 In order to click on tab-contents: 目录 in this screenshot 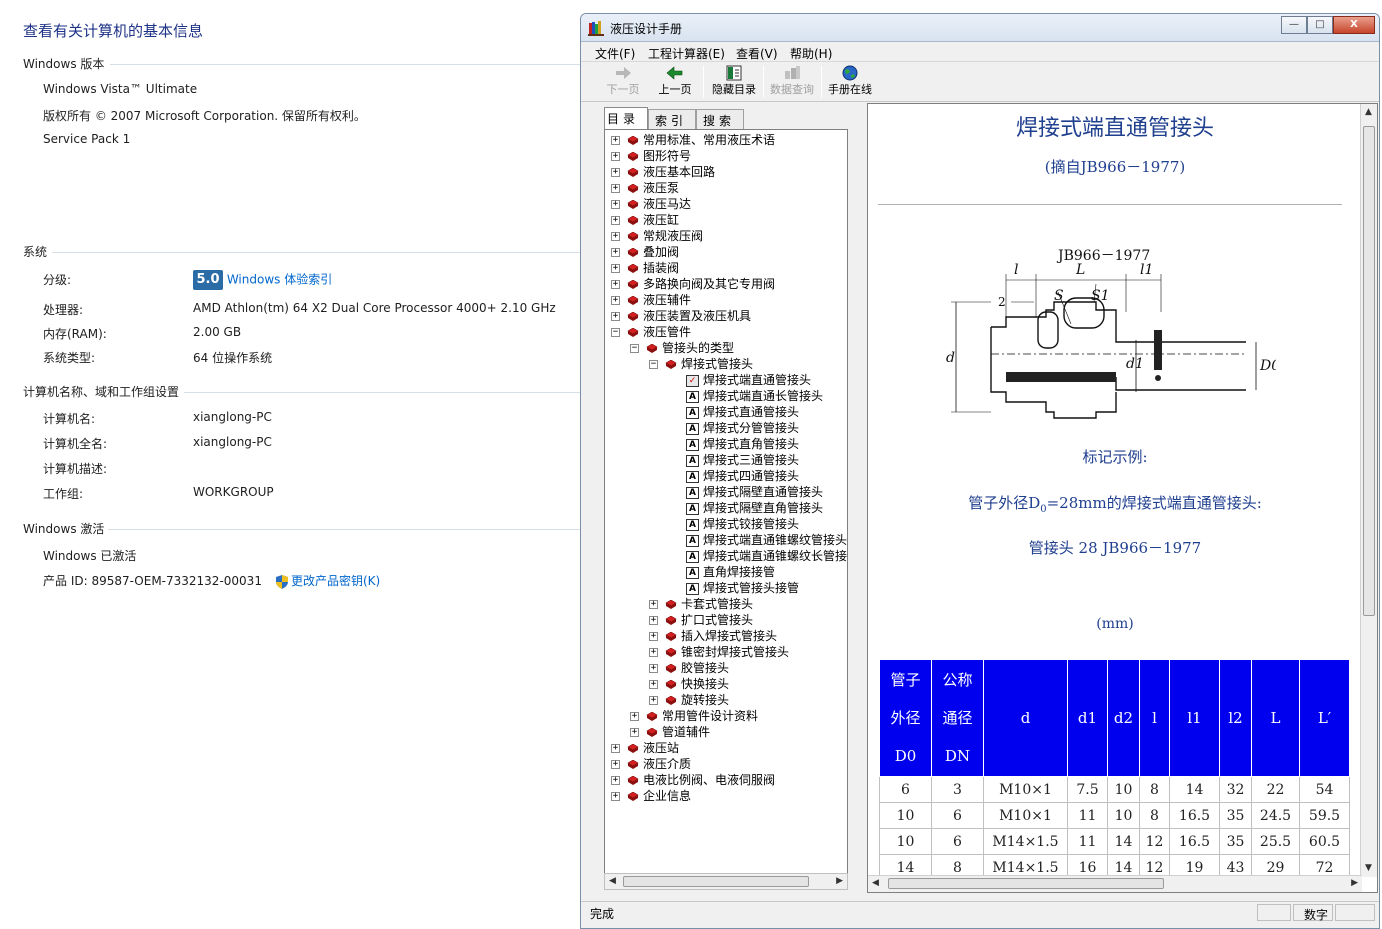, I will do `click(626, 118)`.